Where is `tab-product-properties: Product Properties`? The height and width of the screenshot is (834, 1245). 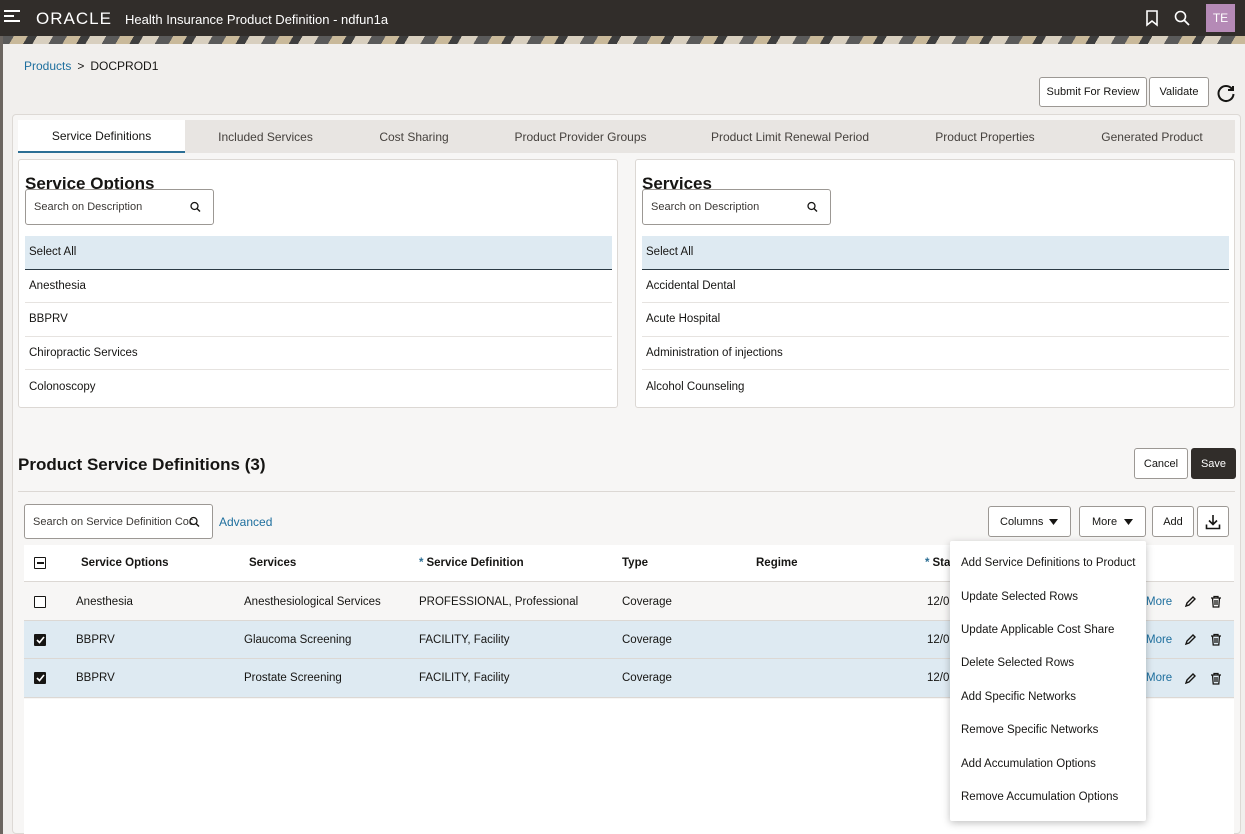 tab-product-properties: Product Properties is located at coordinates (985, 136).